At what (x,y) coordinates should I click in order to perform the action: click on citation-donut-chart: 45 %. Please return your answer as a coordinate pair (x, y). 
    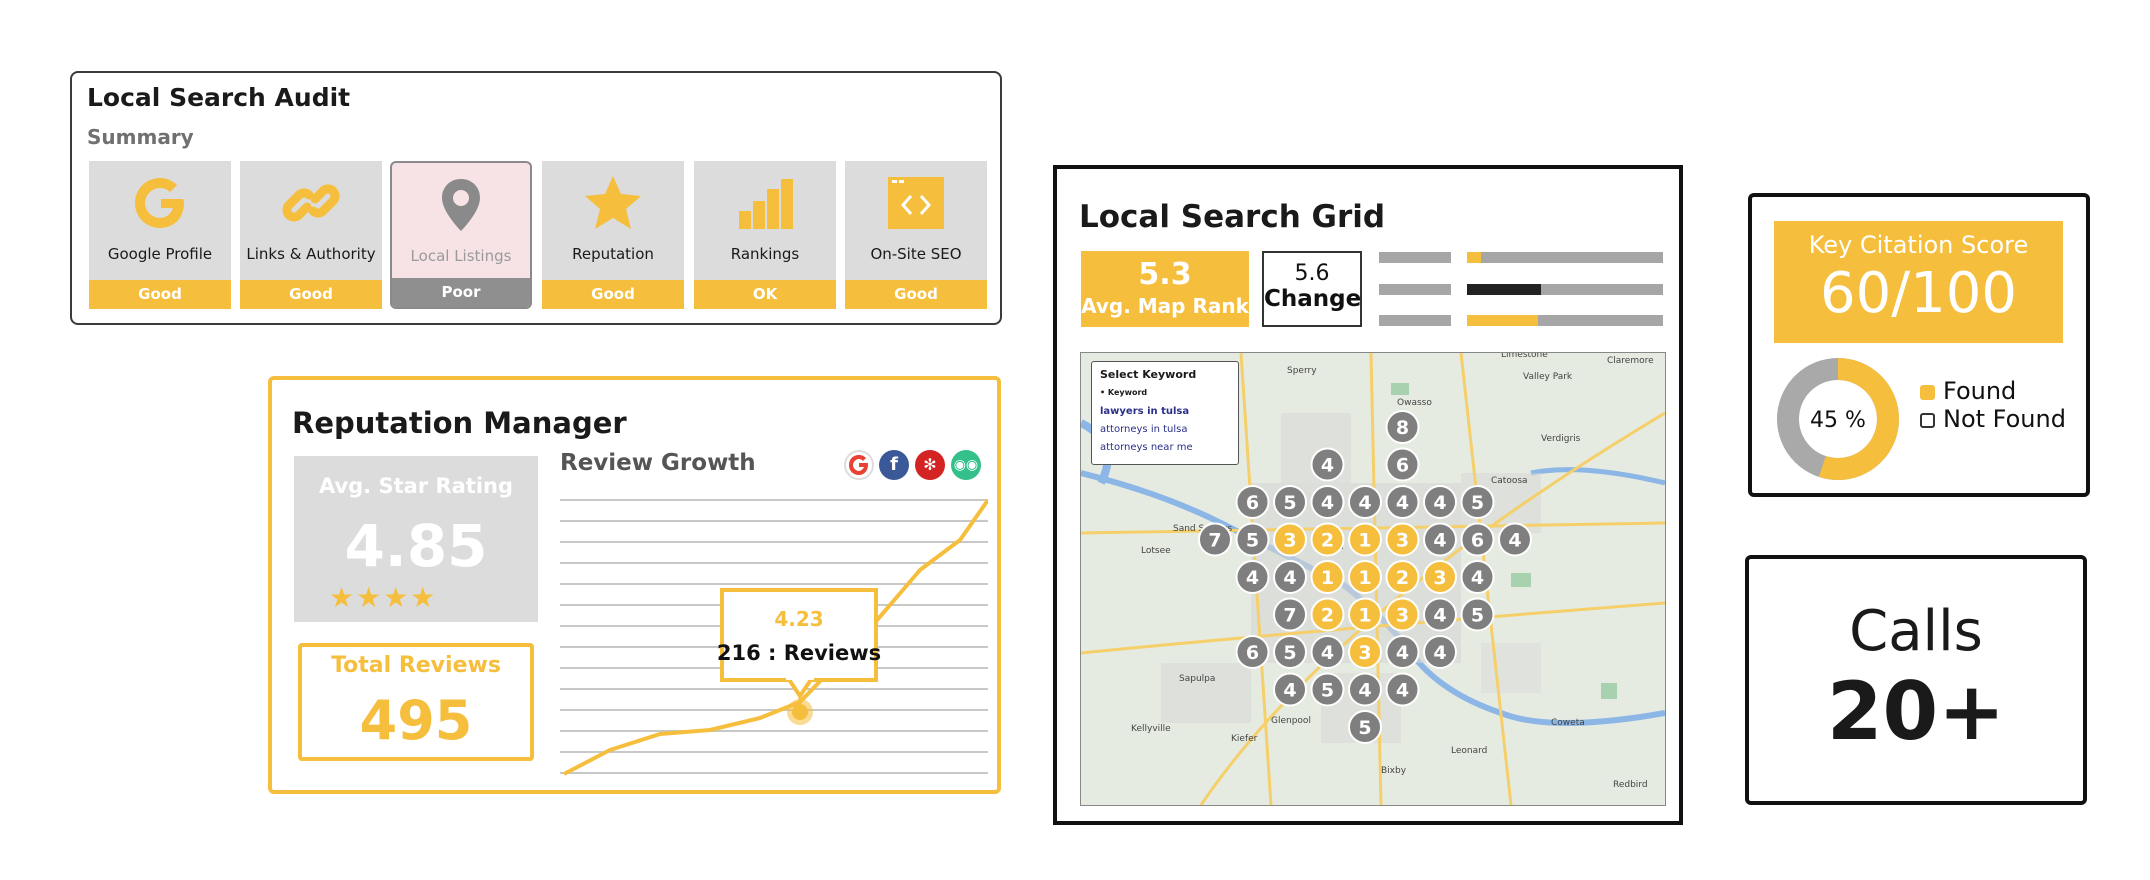
    Looking at the image, I should click on (1838, 419).